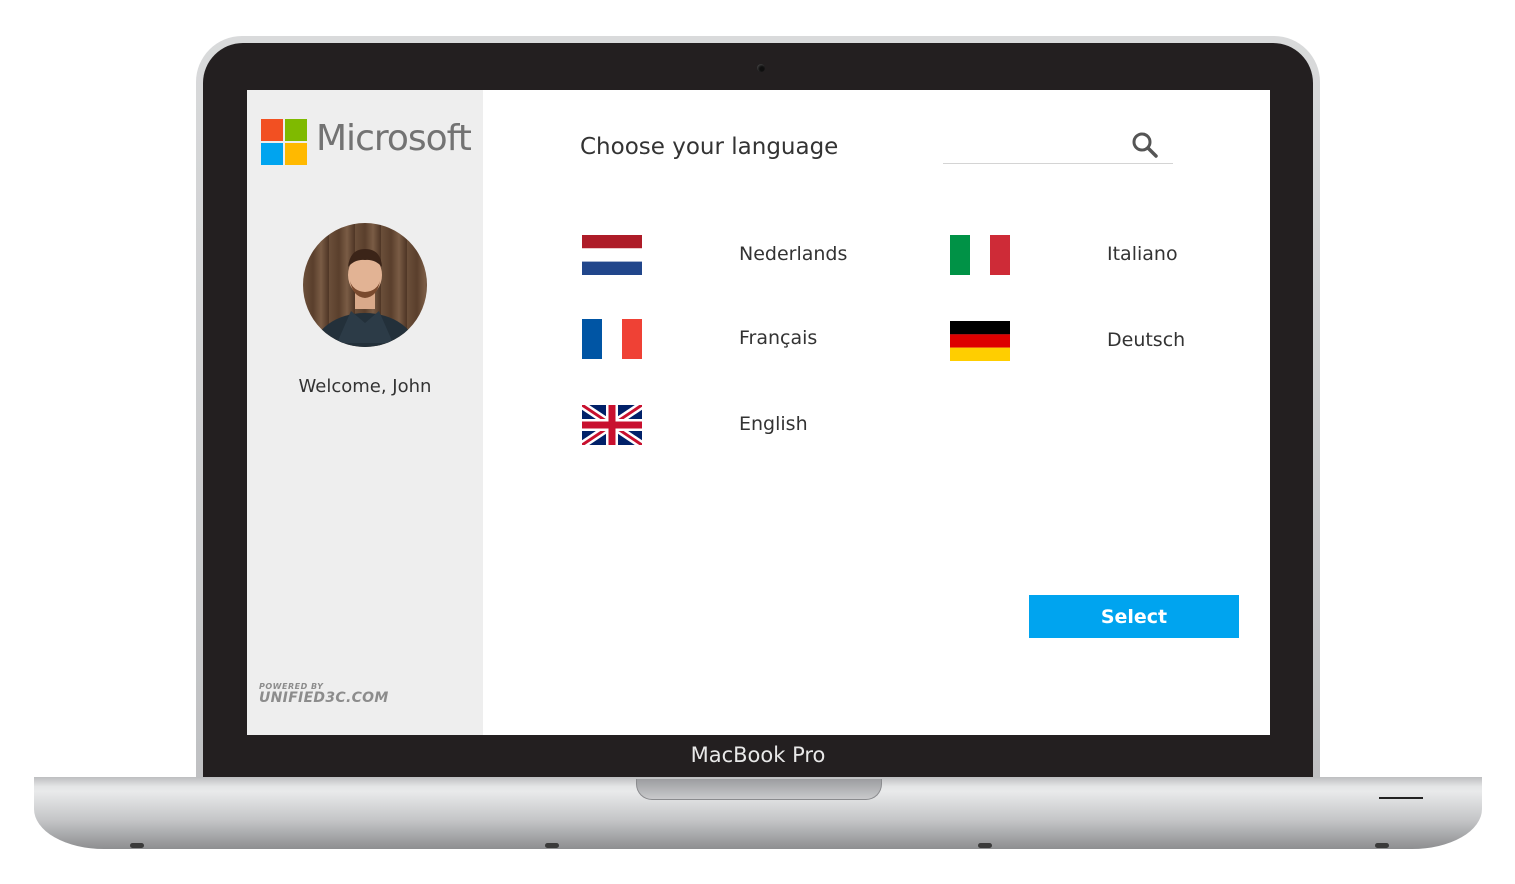 The width and height of the screenshot is (1515, 884). What do you see at coordinates (1142, 254) in the screenshot?
I see `language-label: Italiano` at bounding box center [1142, 254].